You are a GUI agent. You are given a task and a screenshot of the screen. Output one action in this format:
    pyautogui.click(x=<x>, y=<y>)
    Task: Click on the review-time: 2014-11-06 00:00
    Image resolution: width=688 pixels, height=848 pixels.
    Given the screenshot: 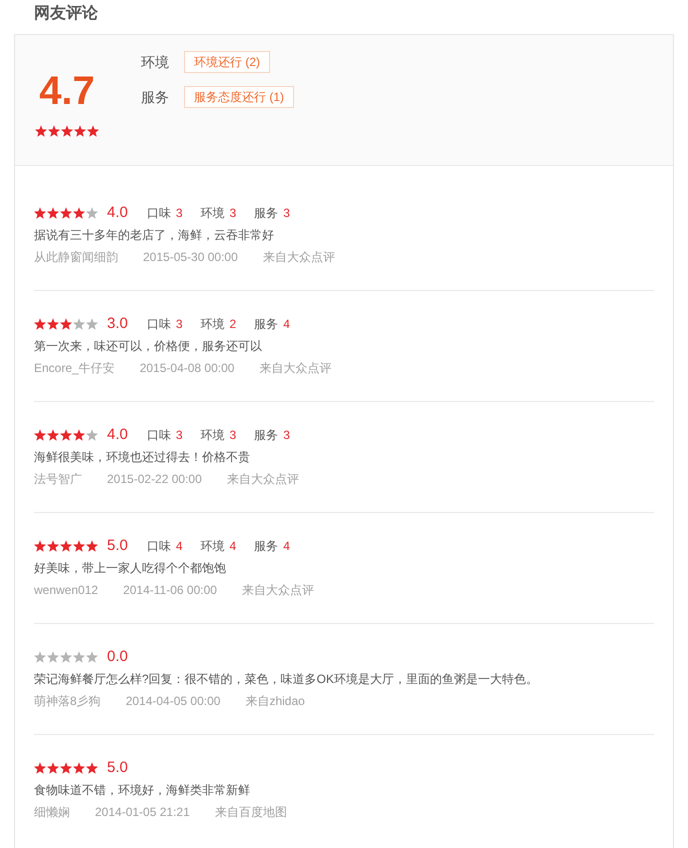 What is the action you would take?
    pyautogui.click(x=170, y=590)
    